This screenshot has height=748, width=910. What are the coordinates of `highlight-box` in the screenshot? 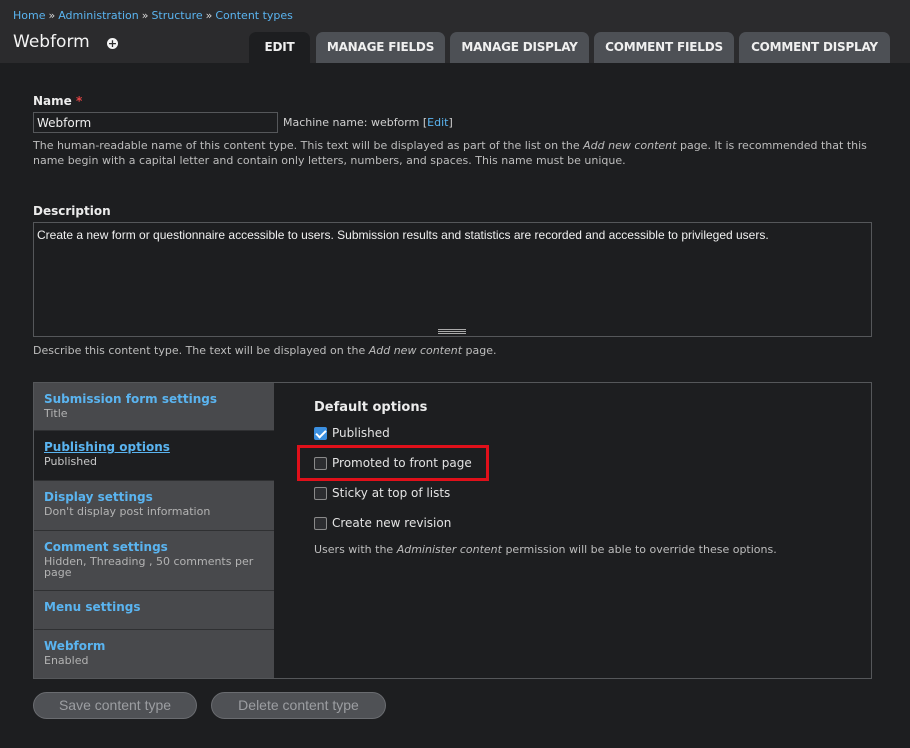 It's located at (393, 463).